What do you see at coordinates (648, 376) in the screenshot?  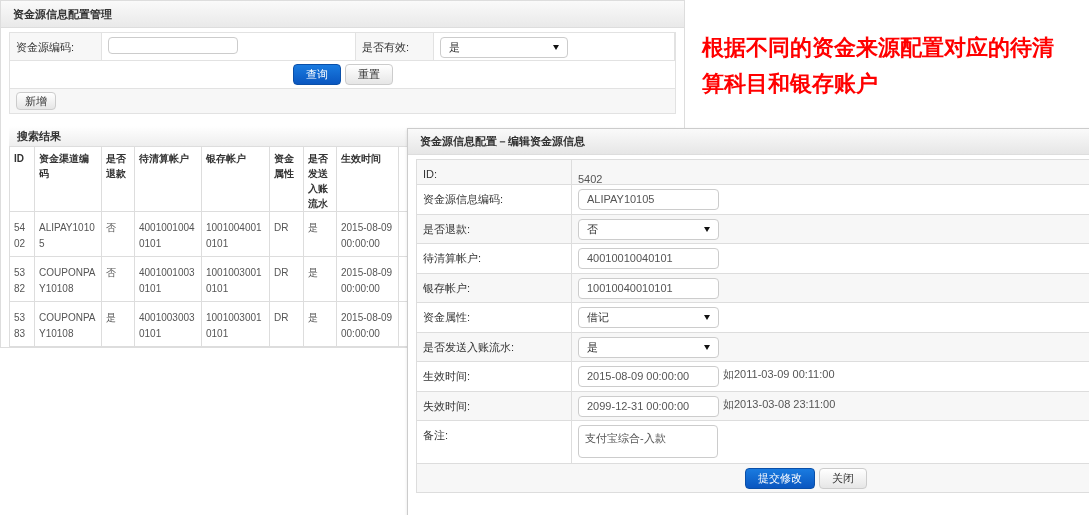 I see `input-field: 2015-08-09 00:00:00` at bounding box center [648, 376].